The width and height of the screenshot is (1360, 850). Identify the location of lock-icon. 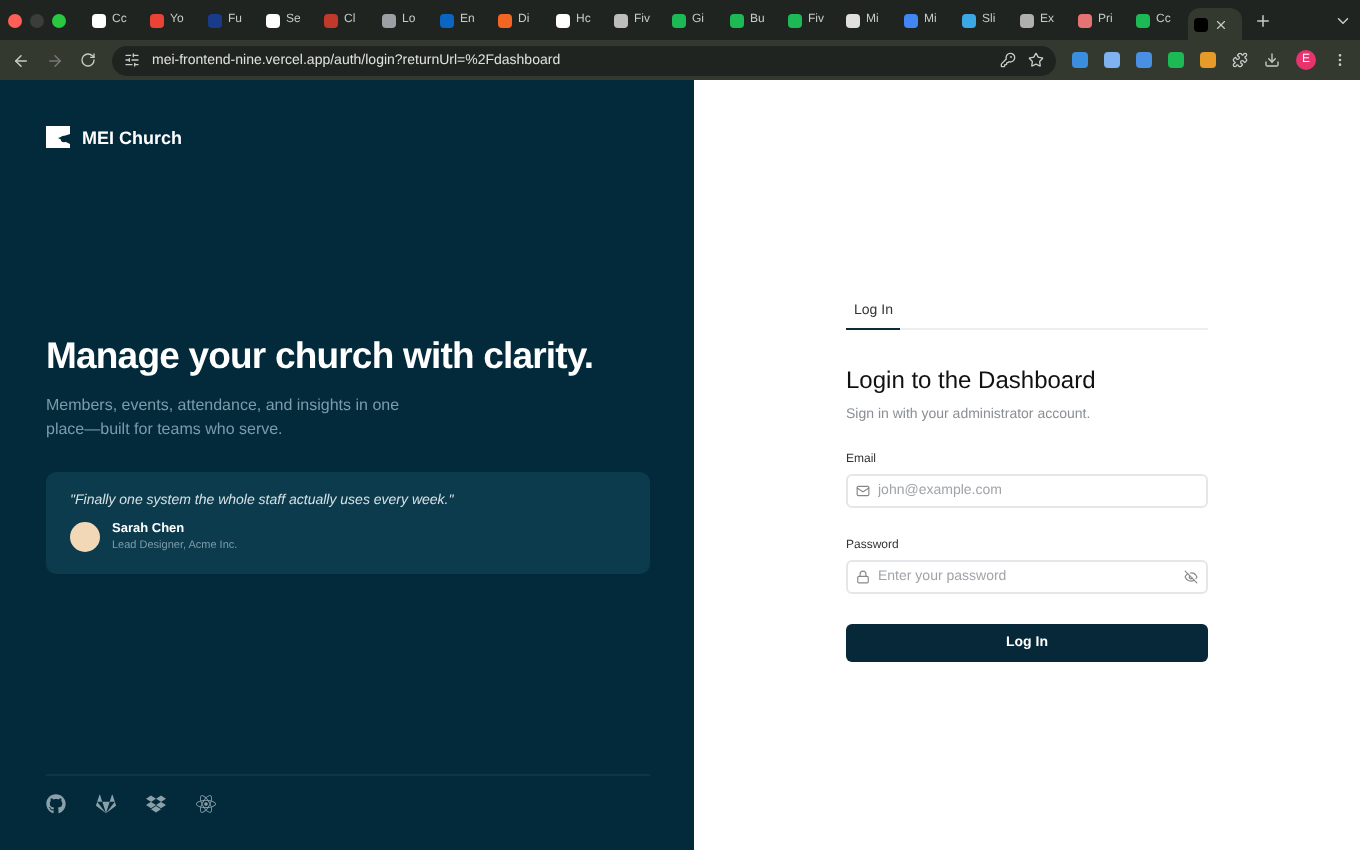
(863, 577).